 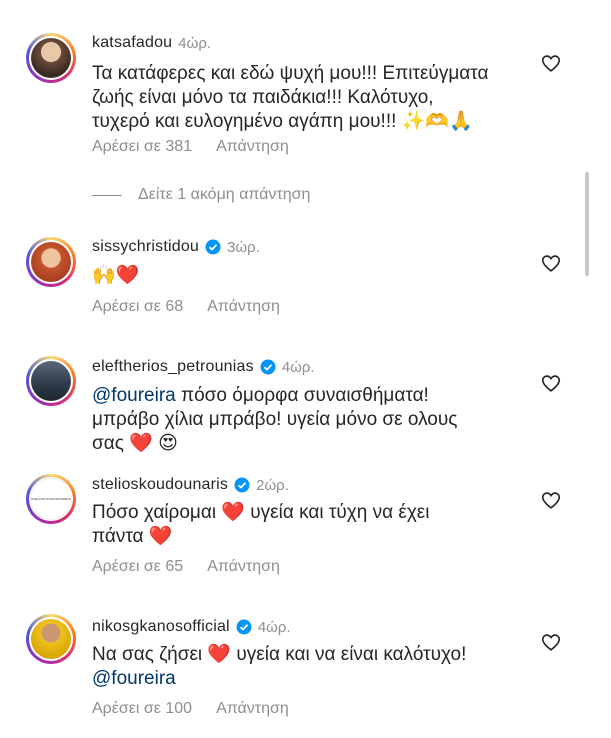 What do you see at coordinates (282, 121) in the screenshot?
I see `comment-line: τυχερό και ευλογημένο αγάπη μου!!! ✨🫶🙏` at bounding box center [282, 121].